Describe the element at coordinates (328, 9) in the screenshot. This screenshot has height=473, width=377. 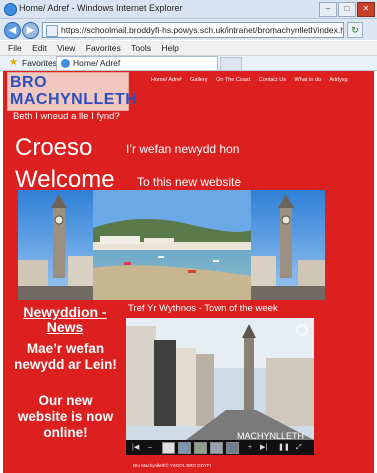
I see `minimize-icon: –` at that location.